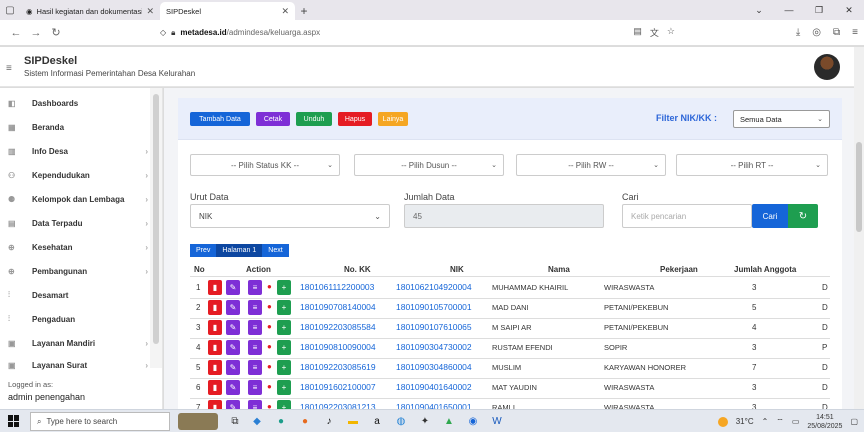  What do you see at coordinates (9, 68) in the screenshot?
I see `hamburger-menu-icon: ≡` at bounding box center [9, 68].